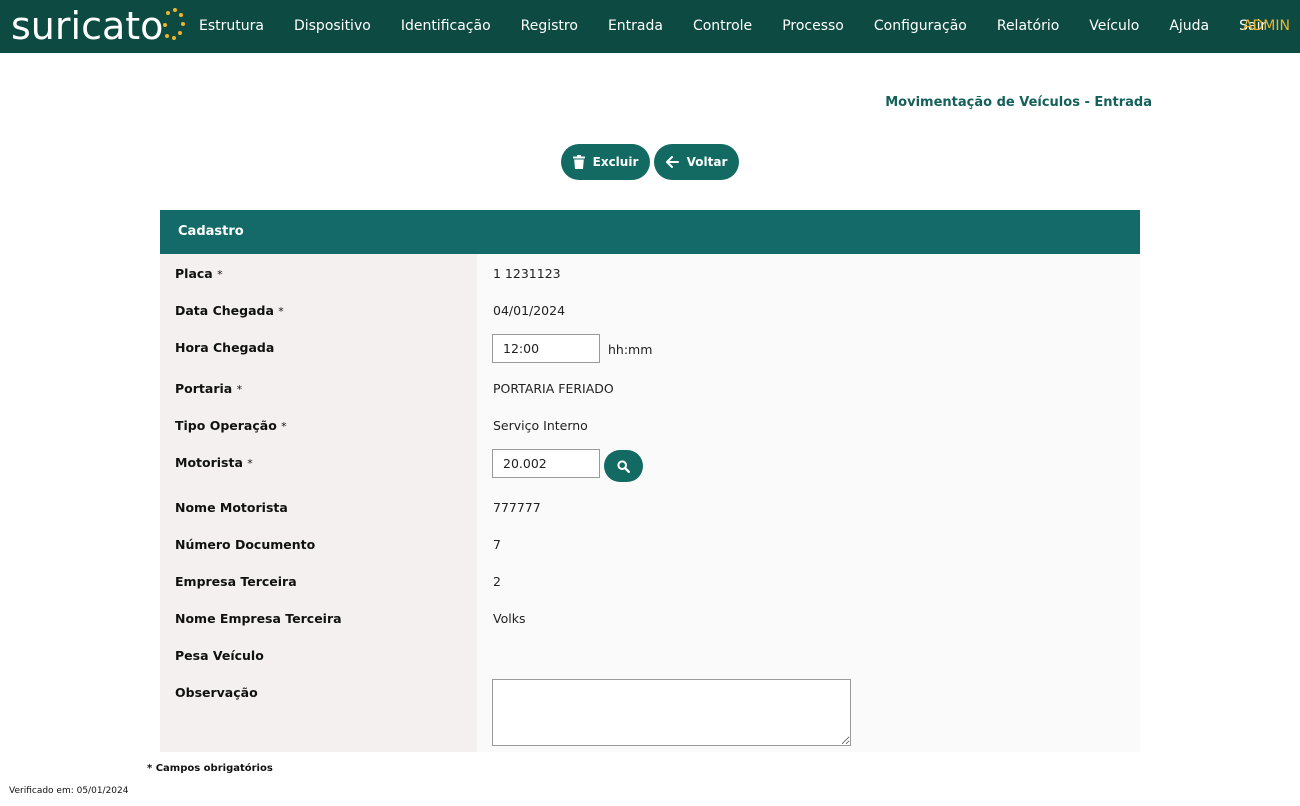 This screenshot has height=806, width=1300. What do you see at coordinates (245, 544) in the screenshot?
I see `numero-documento-label: Número Documento` at bounding box center [245, 544].